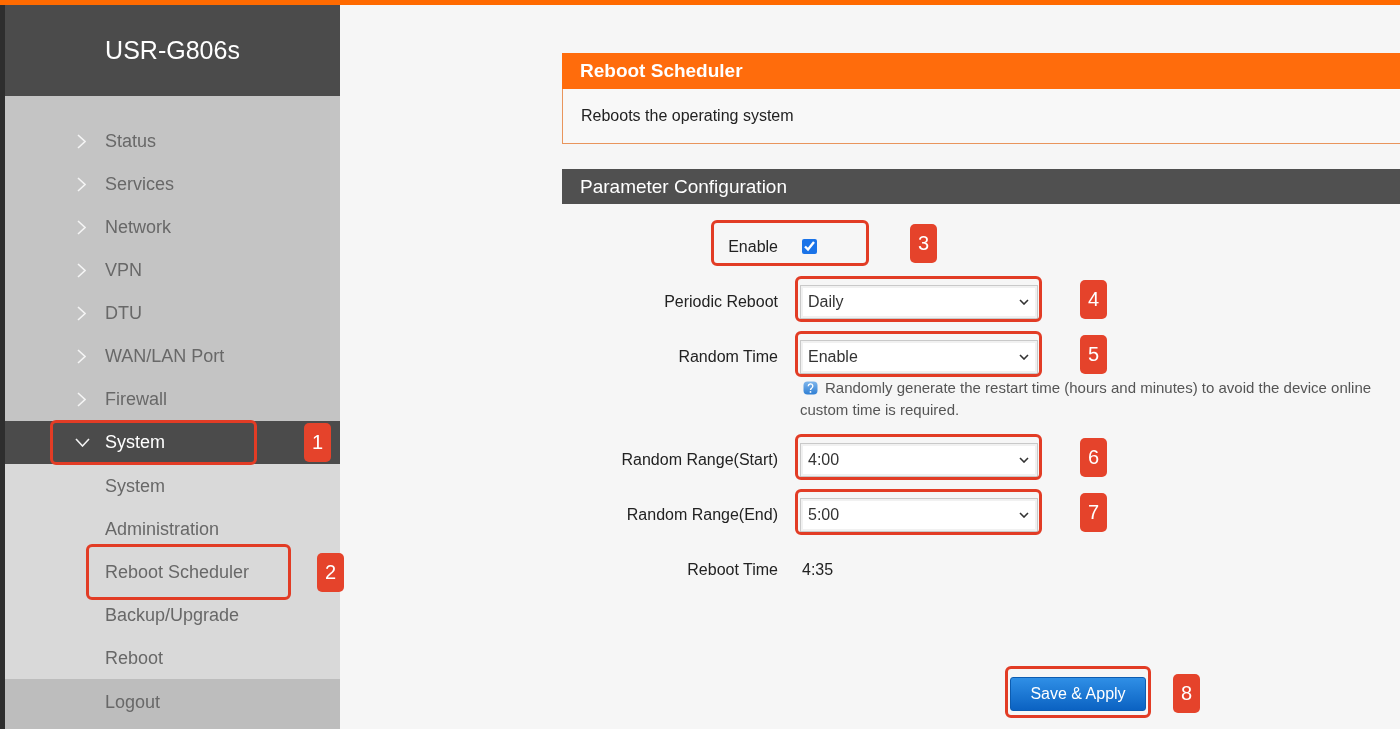 This screenshot has width=1400, height=729. What do you see at coordinates (177, 571) in the screenshot?
I see `submenu-item: Reboot Scheduler` at bounding box center [177, 571].